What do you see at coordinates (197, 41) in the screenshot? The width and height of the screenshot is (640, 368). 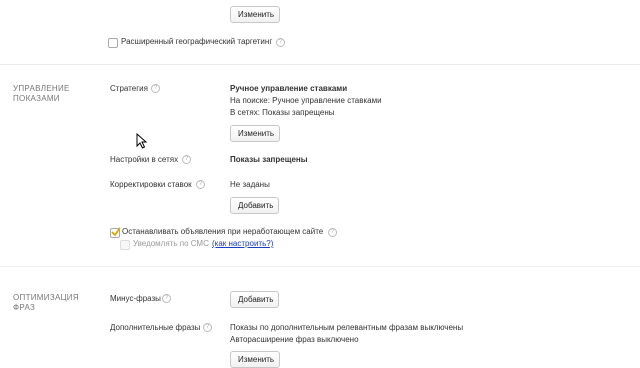 I see `extended-geo-label: Расширенный географический таргетинг` at bounding box center [197, 41].